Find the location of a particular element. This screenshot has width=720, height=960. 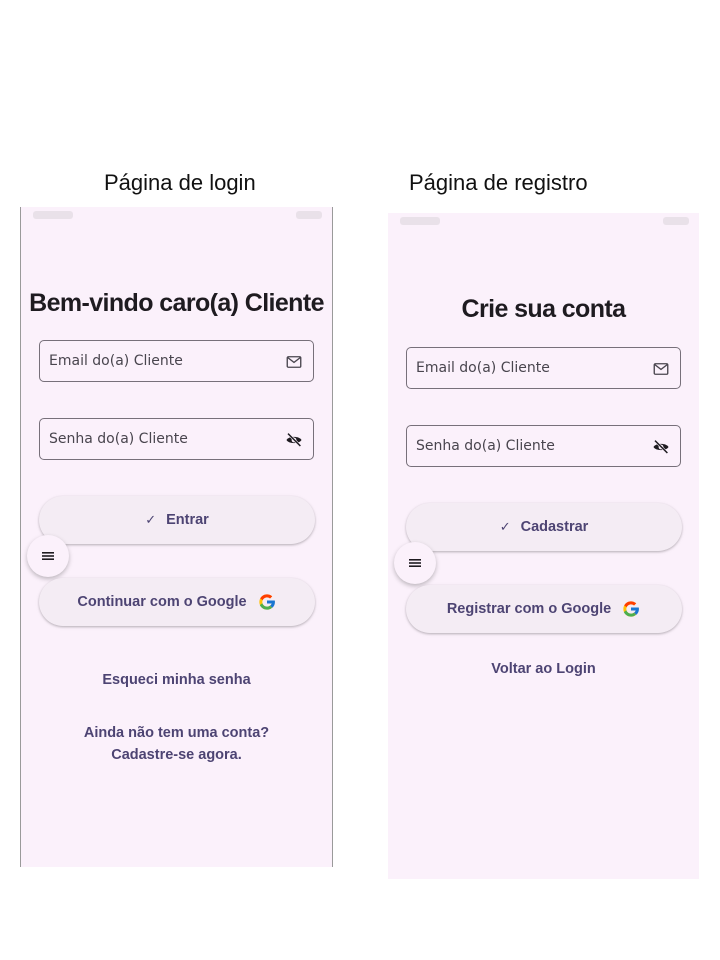

back-to-login-link: Voltar ao Login is located at coordinates (543, 669).